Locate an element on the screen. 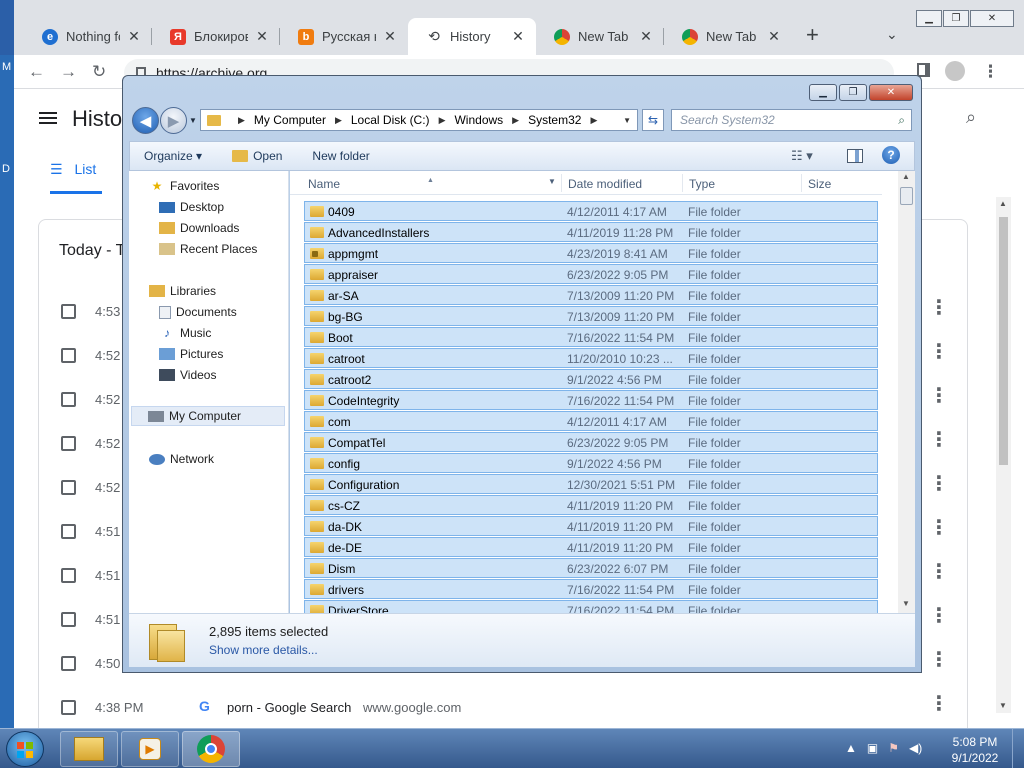  file-row: config 9/1/2022 4:56 PM File folder is located at coordinates (591, 463).